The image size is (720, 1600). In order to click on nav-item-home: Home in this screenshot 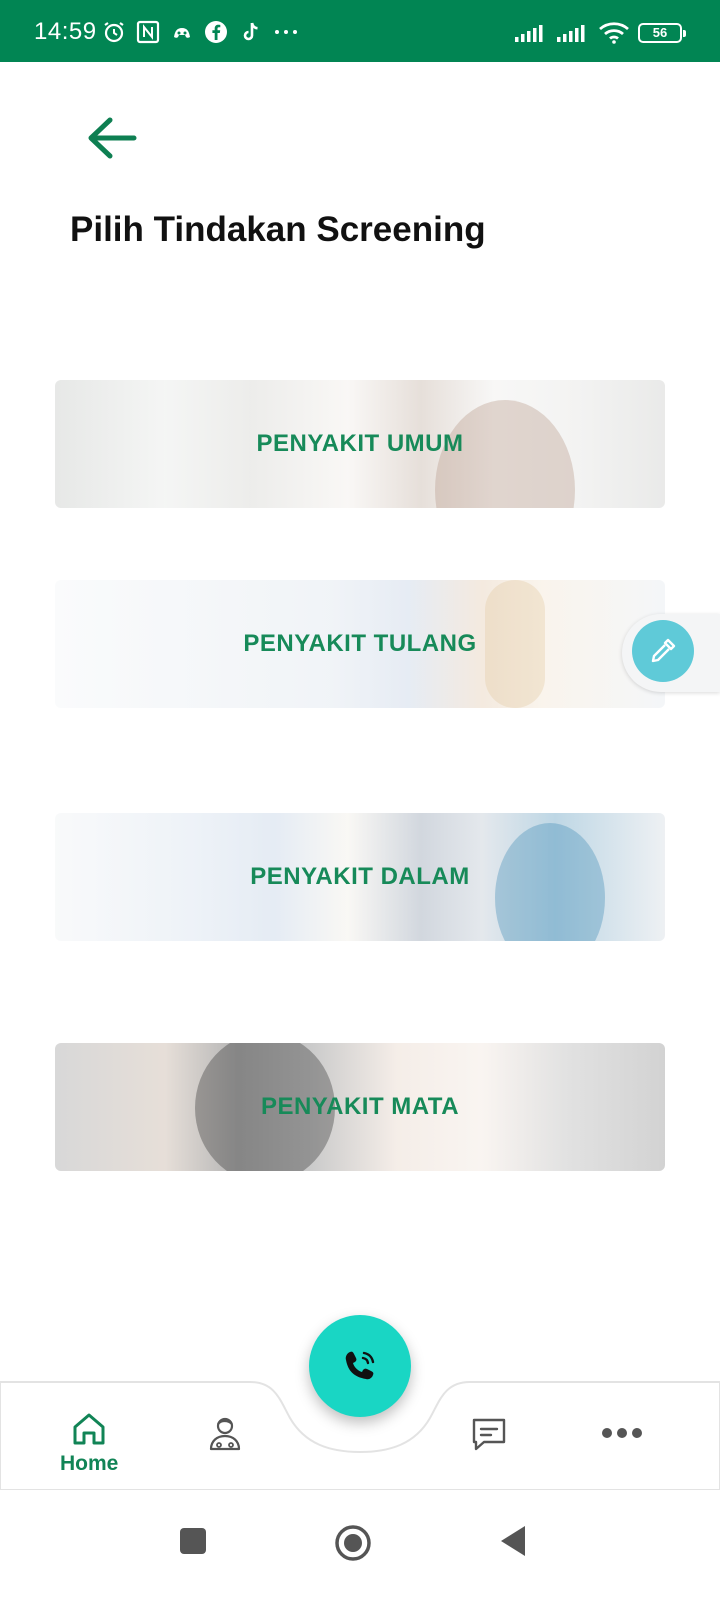, I will do `click(89, 1443)`.